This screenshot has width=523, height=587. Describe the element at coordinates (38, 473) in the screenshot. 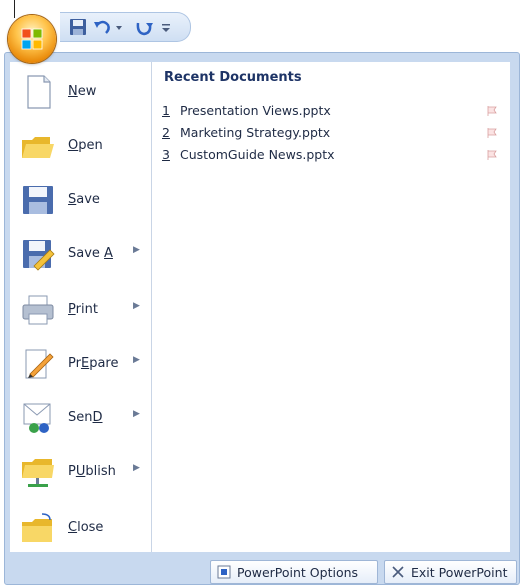

I see `publish-icon` at that location.